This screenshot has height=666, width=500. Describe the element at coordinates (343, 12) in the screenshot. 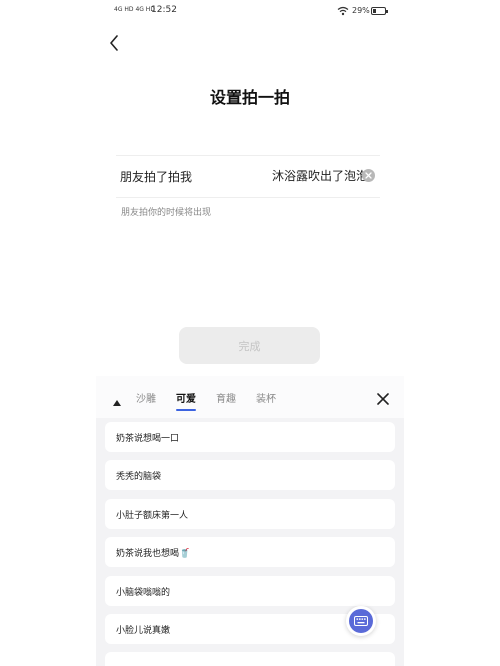

I see `wifi-icon` at that location.